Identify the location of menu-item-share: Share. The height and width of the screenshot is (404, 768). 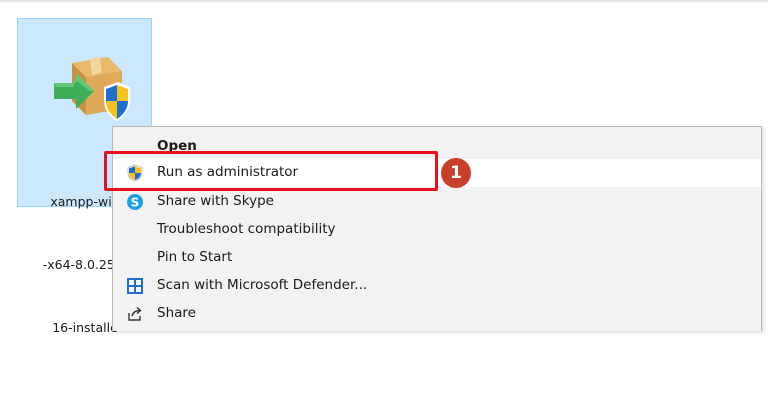
(437, 314).